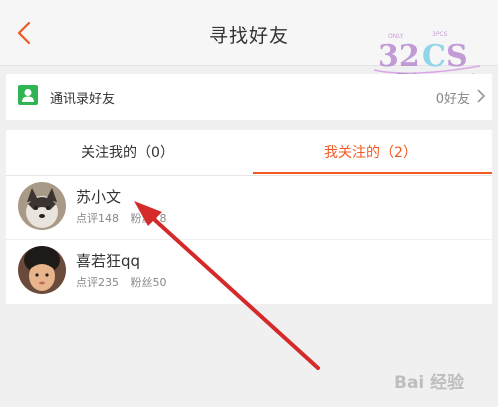 The width and height of the screenshot is (498, 407). Describe the element at coordinates (28, 95) in the screenshot. I see `contact-person-icon` at that location.